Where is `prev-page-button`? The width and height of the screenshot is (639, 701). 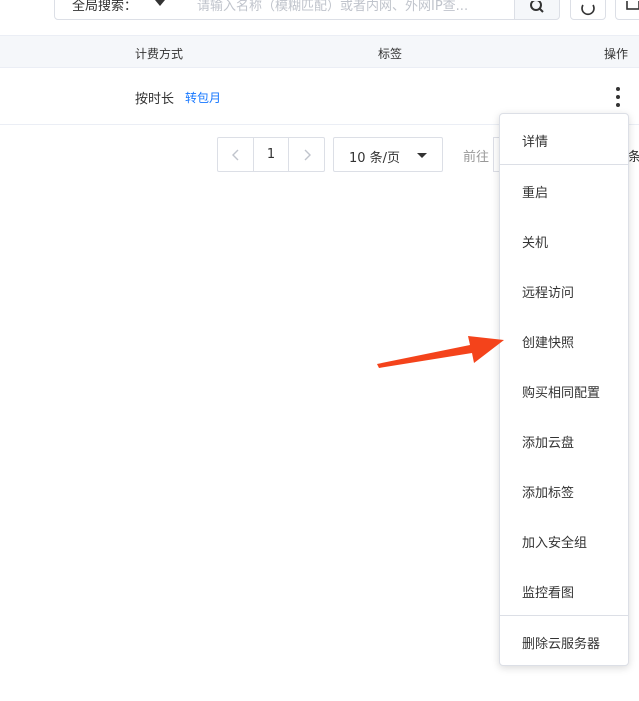 prev-page-button is located at coordinates (236, 154).